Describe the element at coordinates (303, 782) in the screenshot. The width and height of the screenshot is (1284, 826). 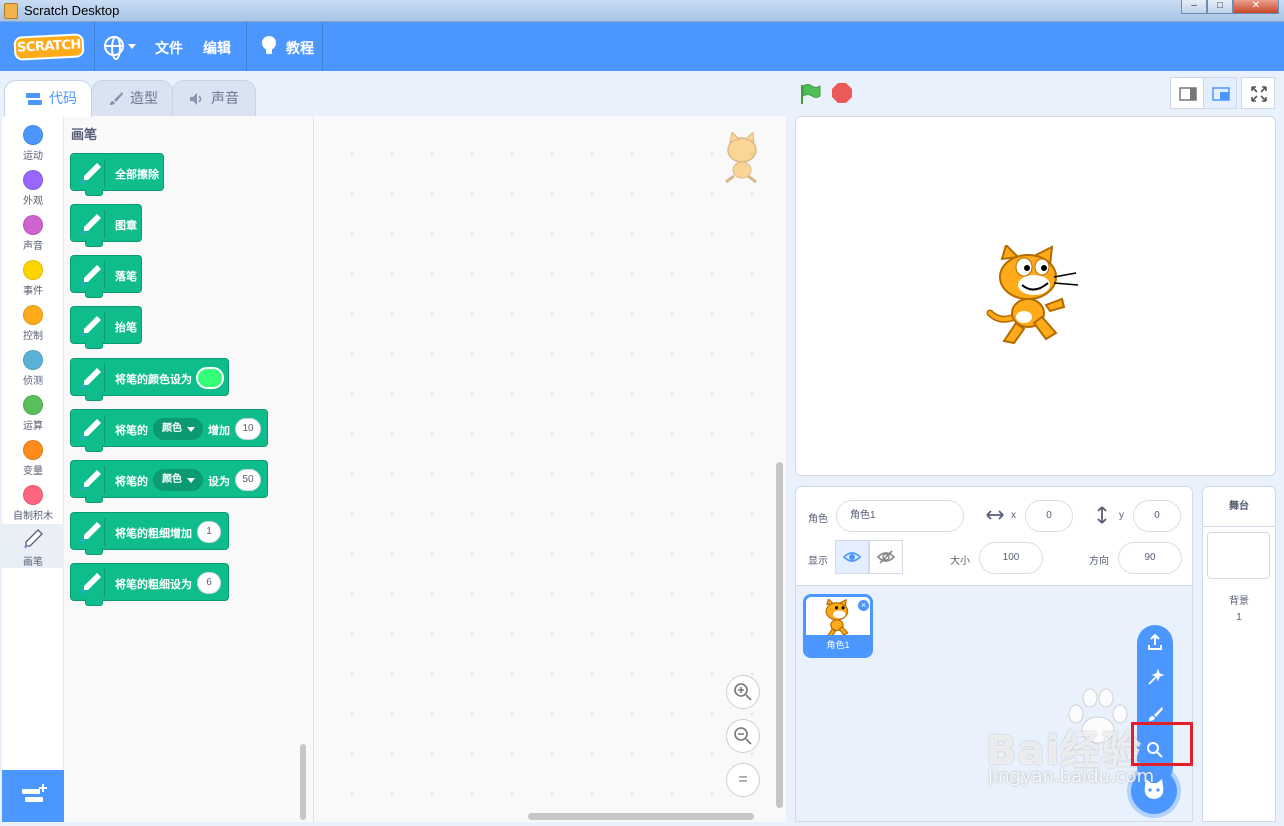
I see `palette-scrollbar` at that location.